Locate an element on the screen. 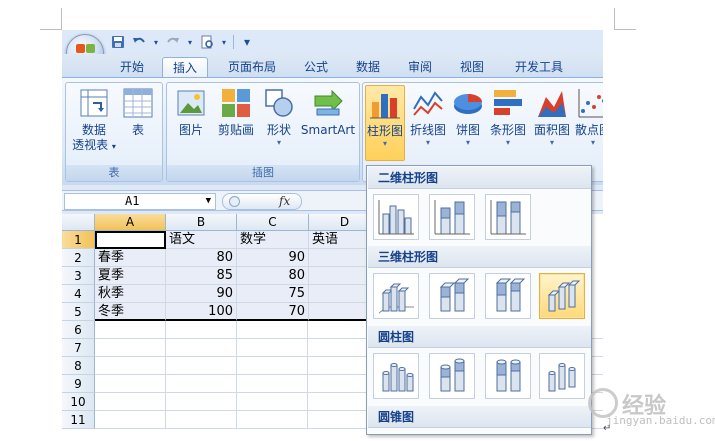  shapes-label: 形状 is located at coordinates (278, 130).